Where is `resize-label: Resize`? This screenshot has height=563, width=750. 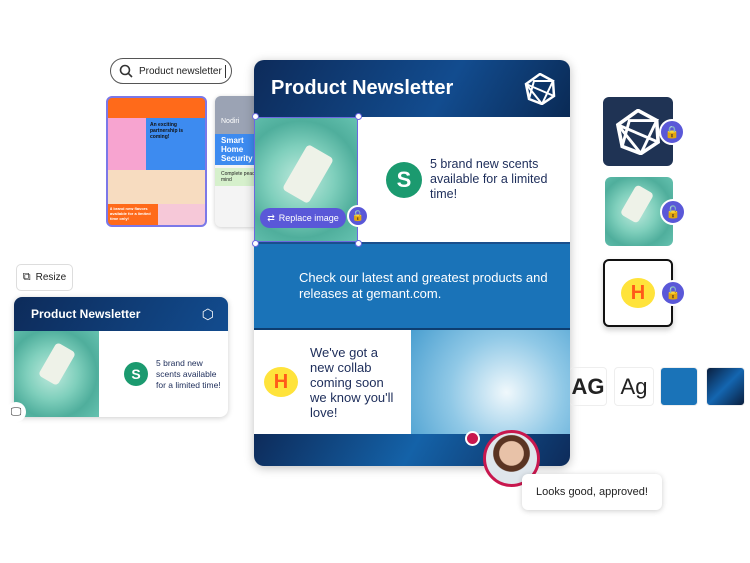
resize-label: Resize is located at coordinates (51, 277).